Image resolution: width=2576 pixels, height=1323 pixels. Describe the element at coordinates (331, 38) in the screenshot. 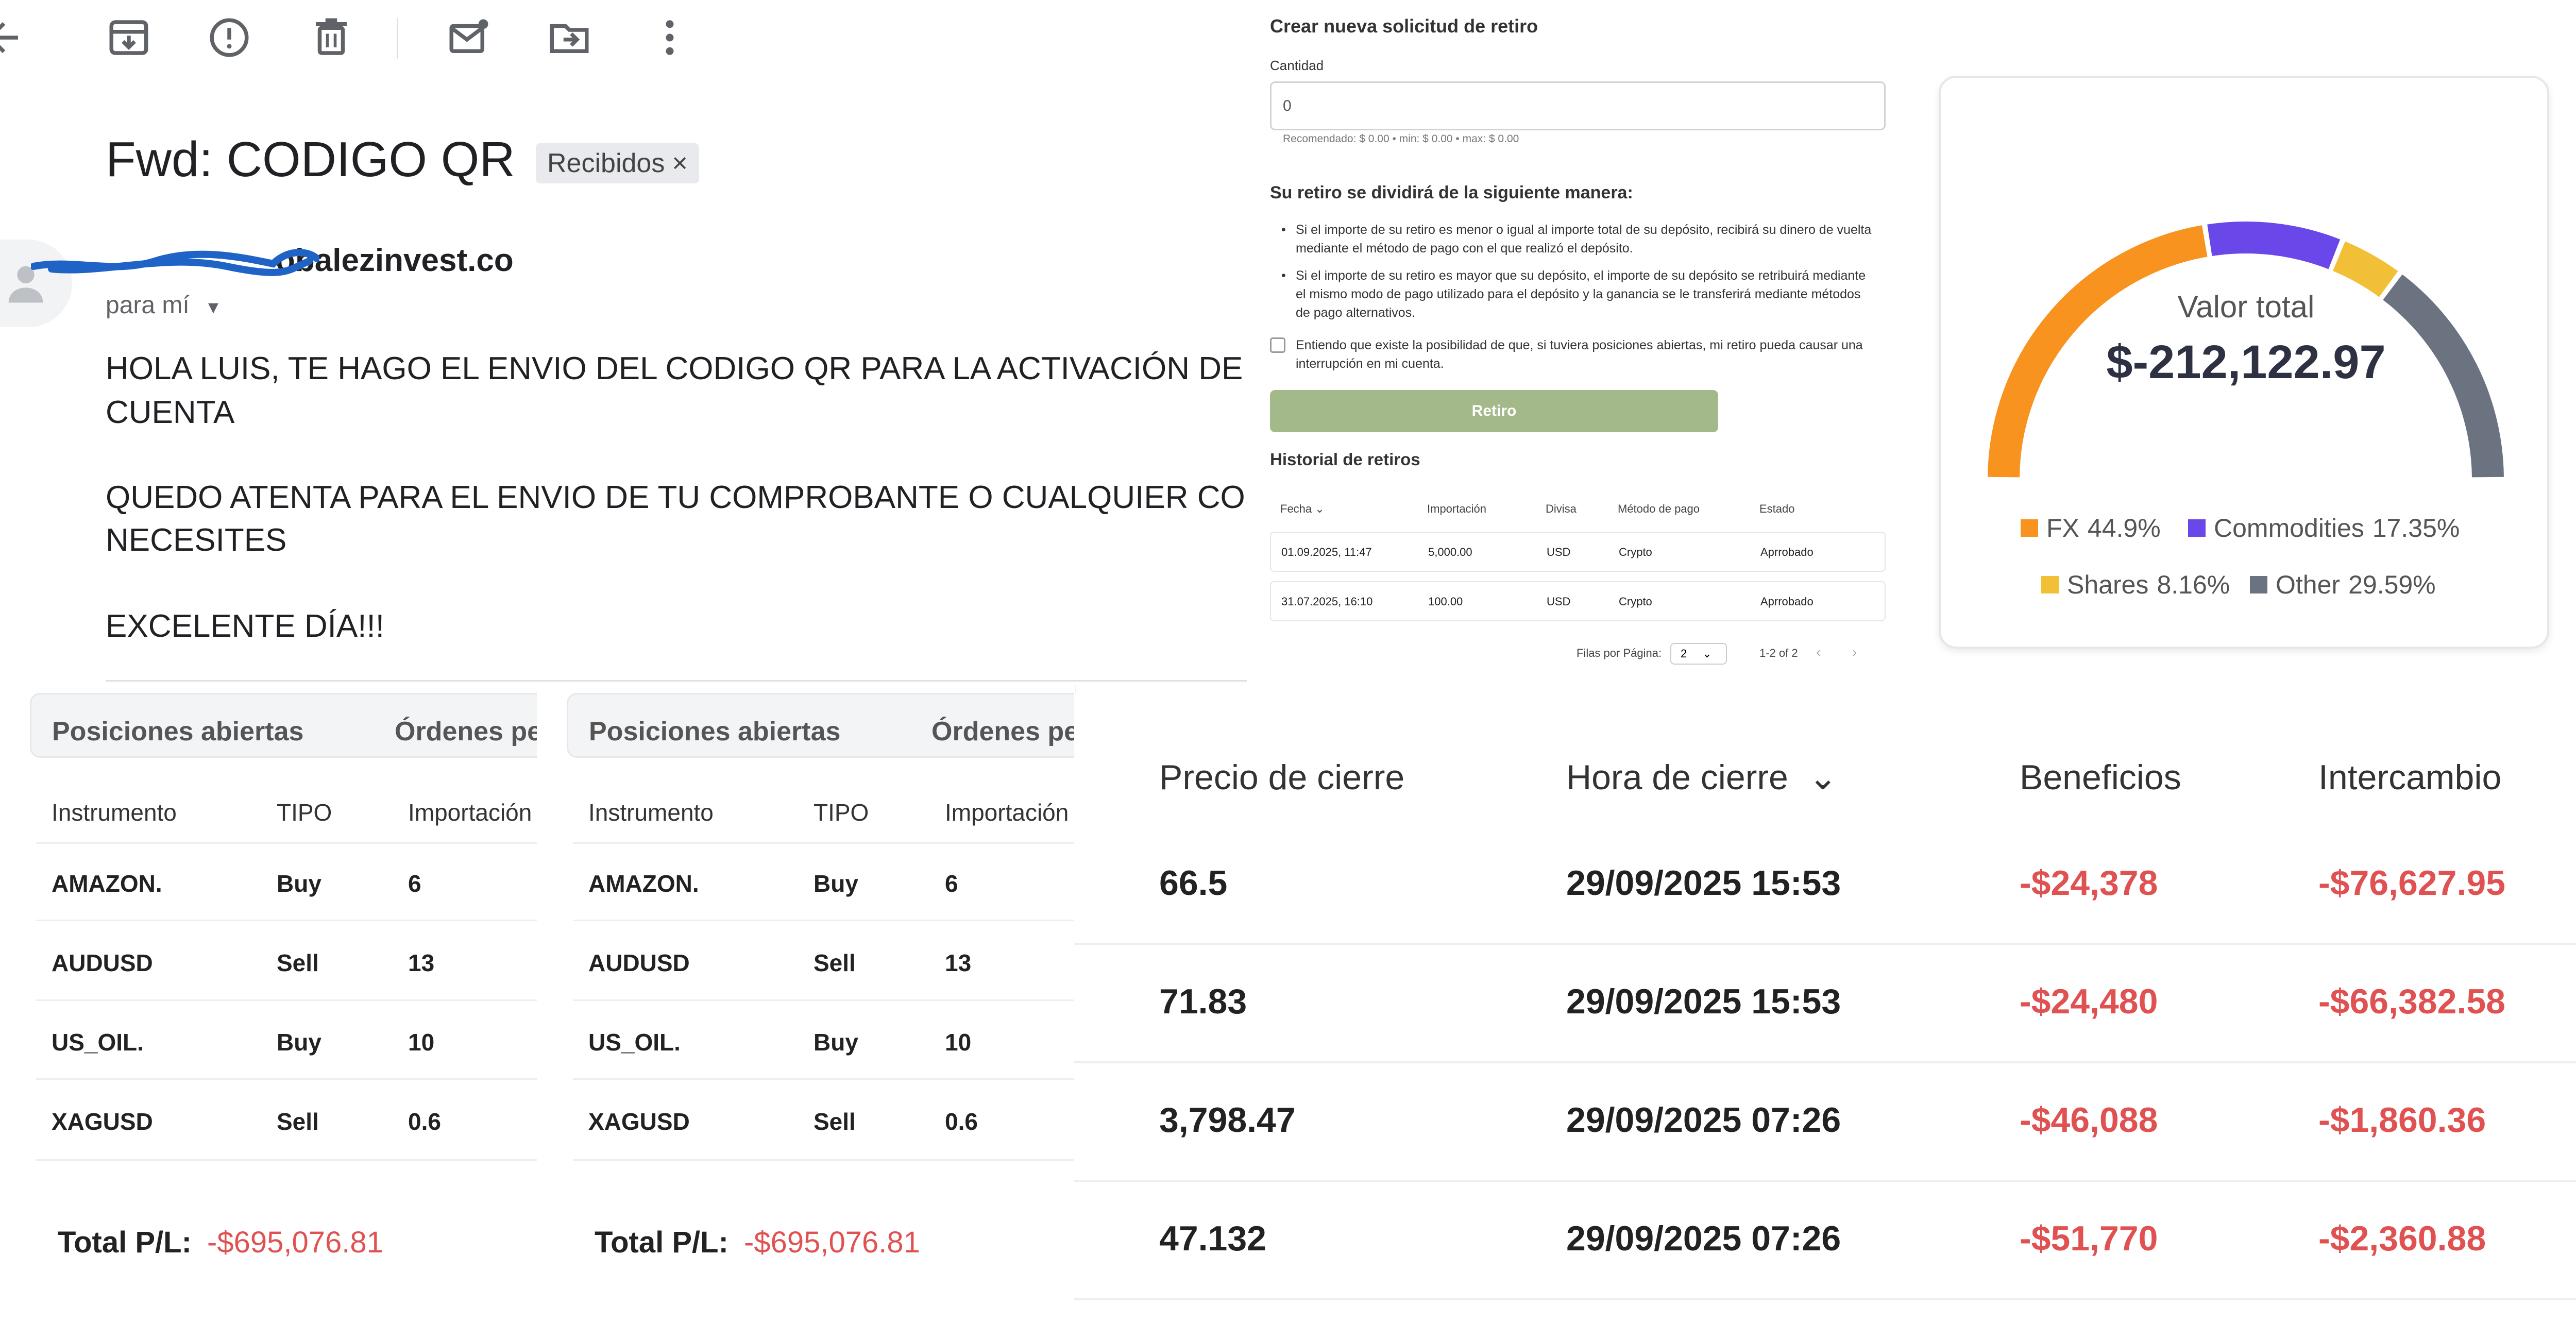

I see `delete-icon` at that location.